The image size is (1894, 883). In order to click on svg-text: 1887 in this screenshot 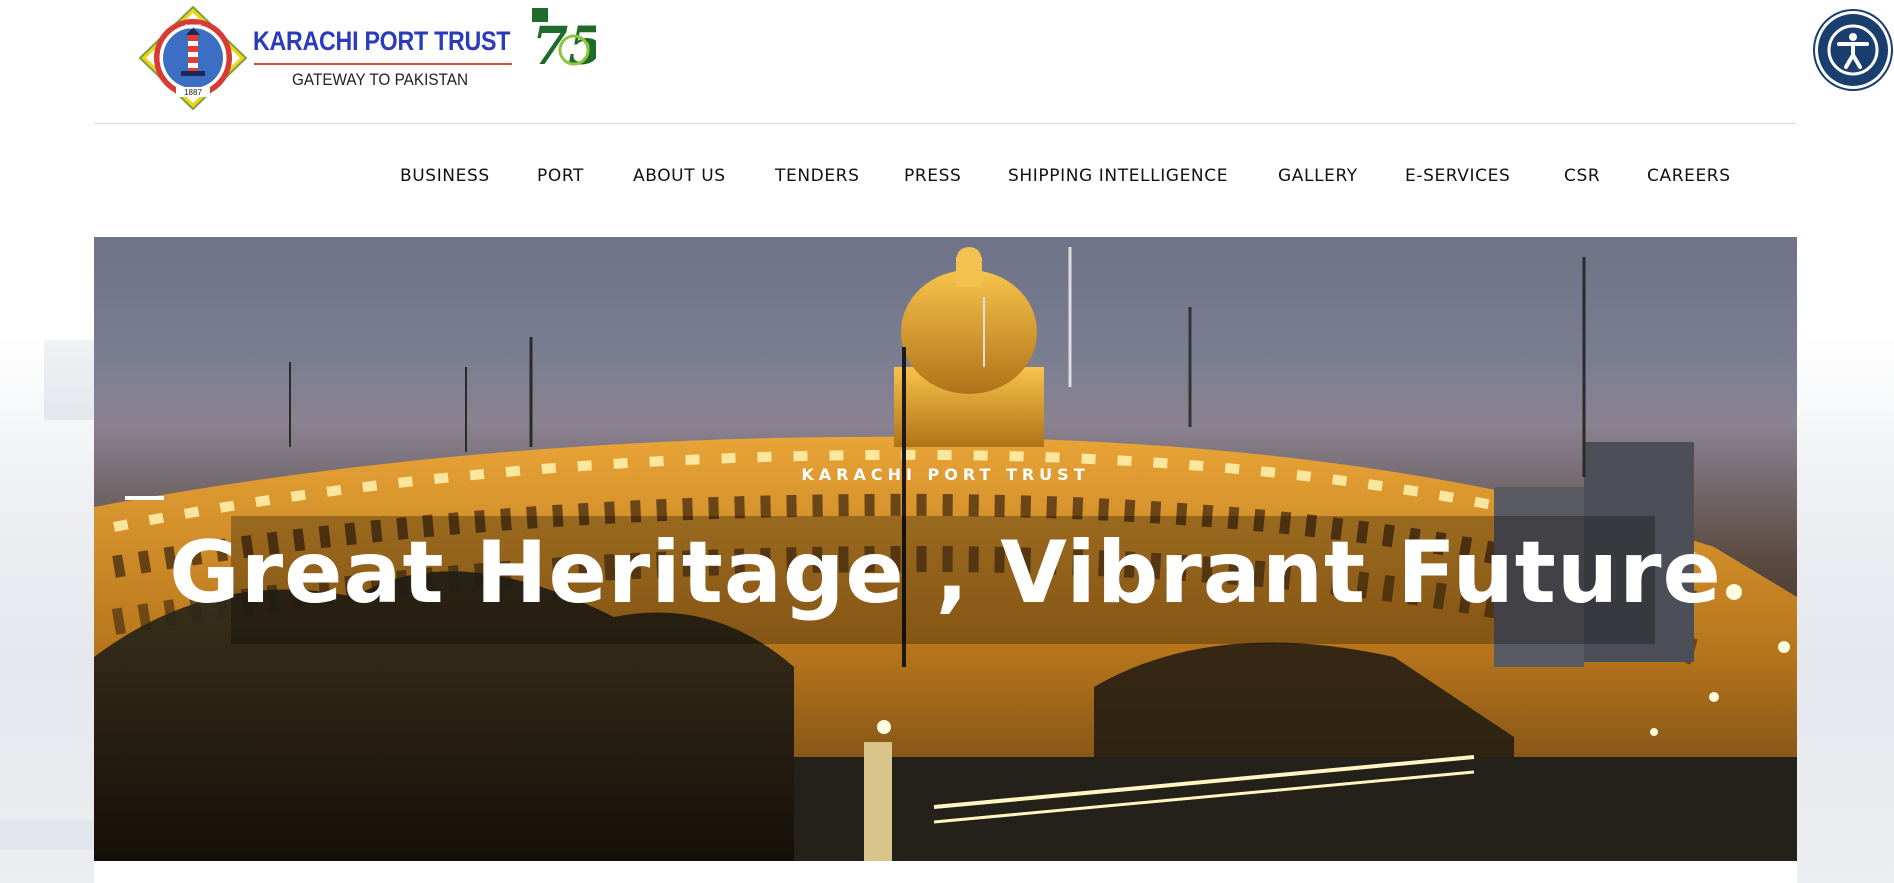, I will do `click(193, 92)`.